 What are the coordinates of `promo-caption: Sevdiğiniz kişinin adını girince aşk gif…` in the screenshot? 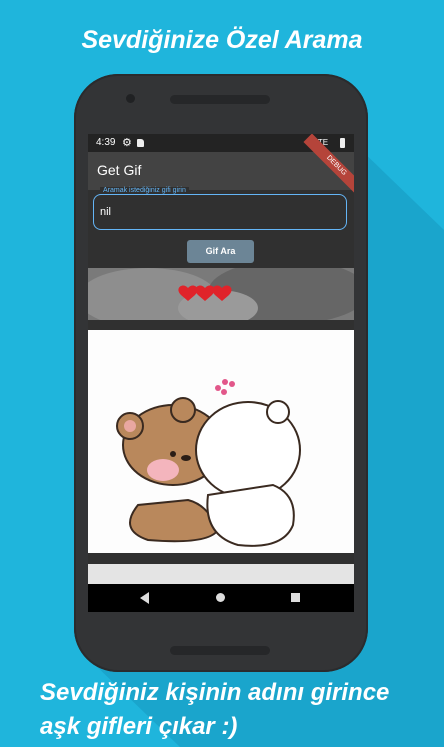 It's located at (240, 710).